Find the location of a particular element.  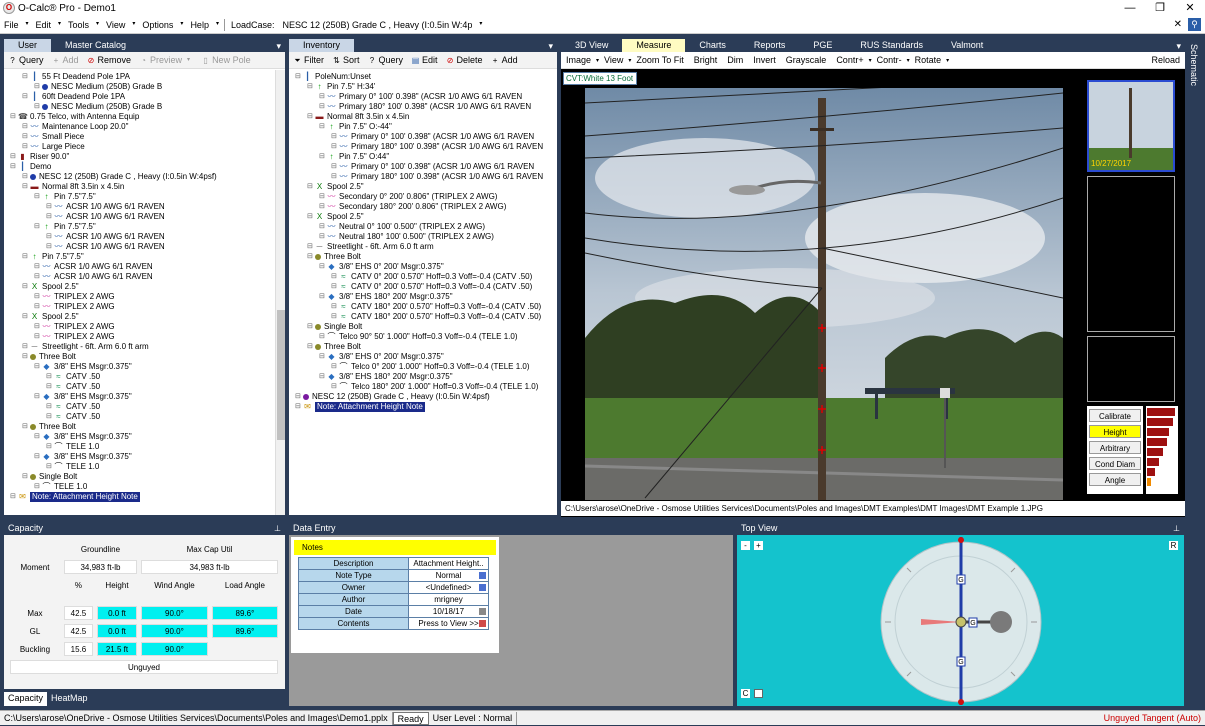

menu-view: View is located at coordinates (115, 25).